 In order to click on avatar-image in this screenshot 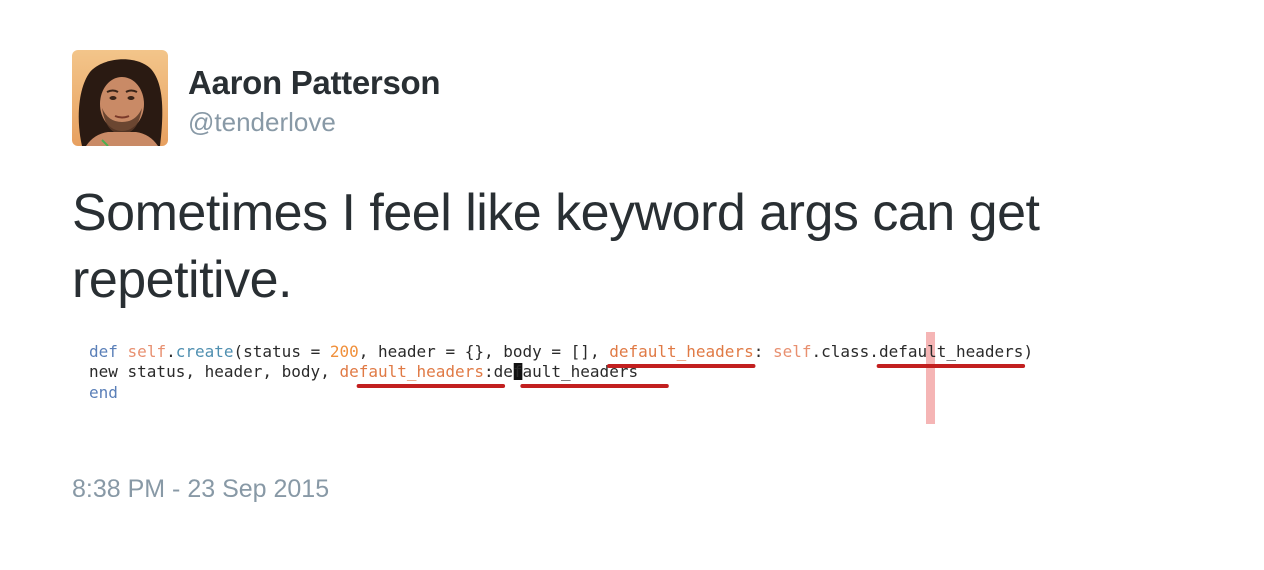, I will do `click(120, 98)`.